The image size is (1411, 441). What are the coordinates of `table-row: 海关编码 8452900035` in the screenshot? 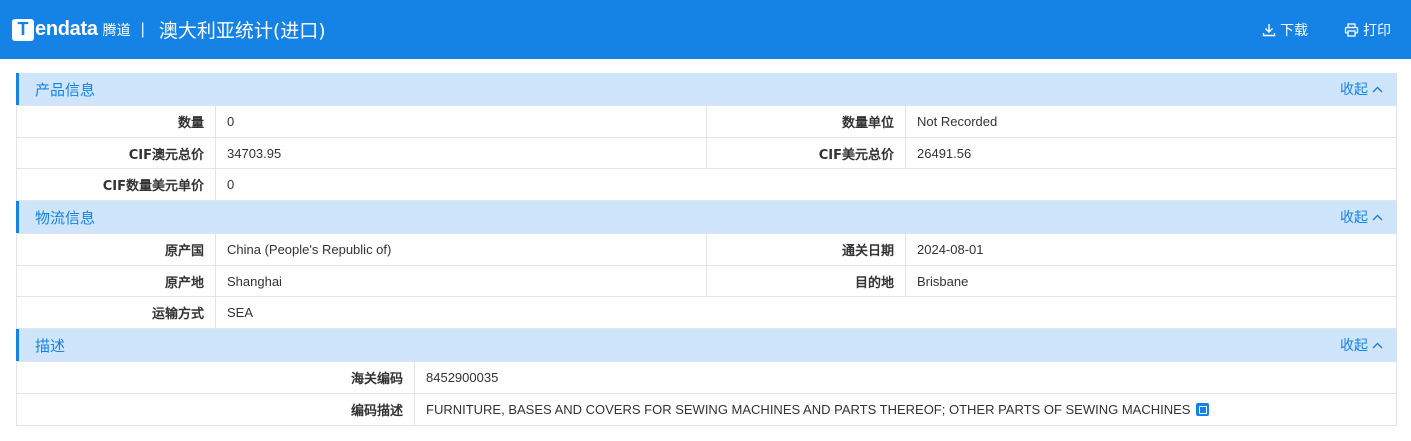 It's located at (706, 377).